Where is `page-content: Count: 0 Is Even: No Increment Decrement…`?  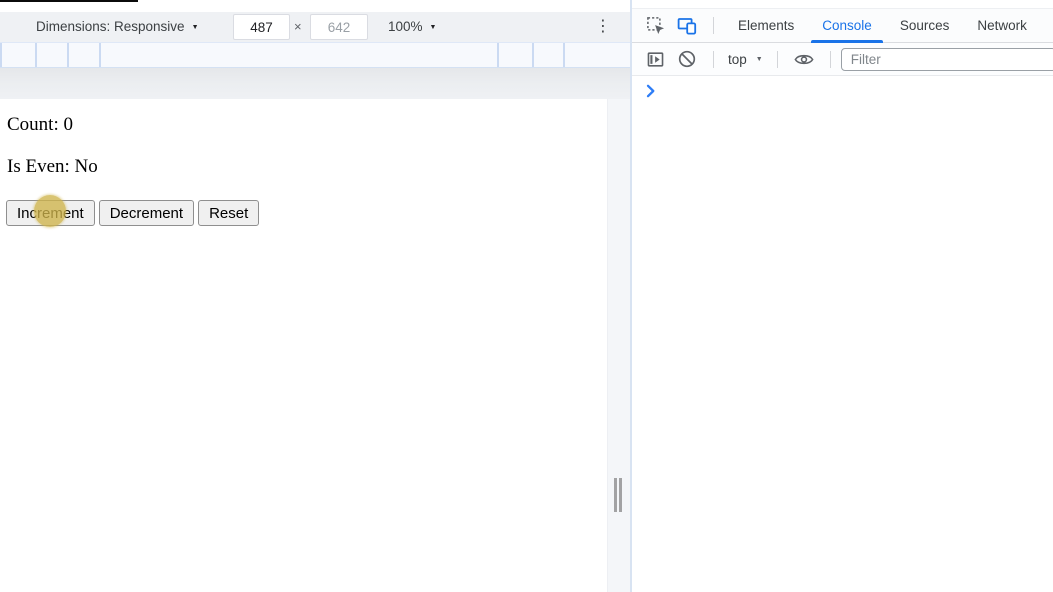
page-content: Count: 0 Is Even: No Increment Decrement… is located at coordinates (303, 162).